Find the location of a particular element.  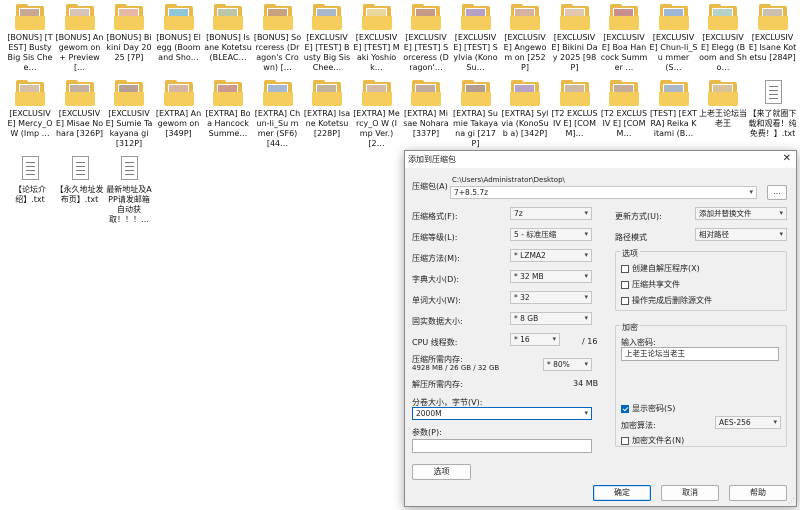

split-value: 2000M is located at coordinates (429, 413).